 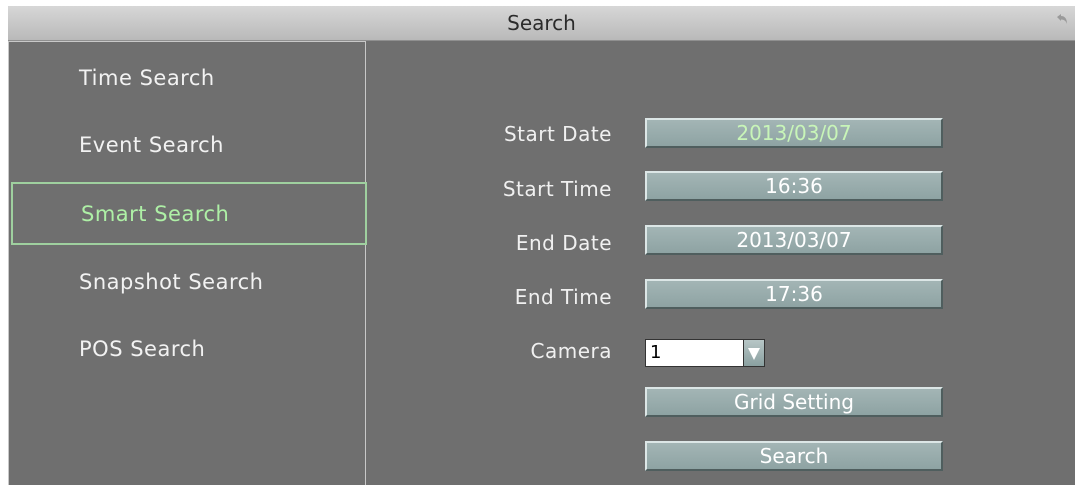 What do you see at coordinates (794, 240) in the screenshot?
I see `end-date-field: 2013/03/07` at bounding box center [794, 240].